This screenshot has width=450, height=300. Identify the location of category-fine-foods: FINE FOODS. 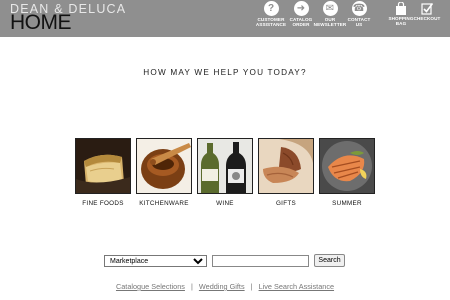
(103, 174).